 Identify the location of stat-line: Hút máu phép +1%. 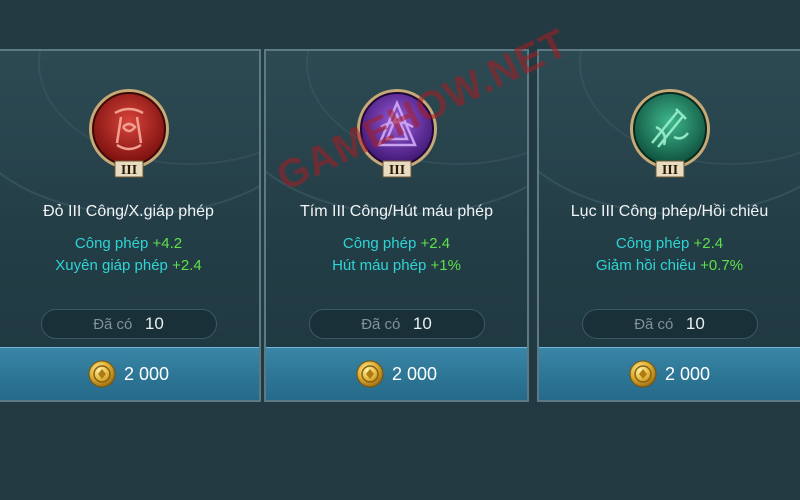
(396, 265).